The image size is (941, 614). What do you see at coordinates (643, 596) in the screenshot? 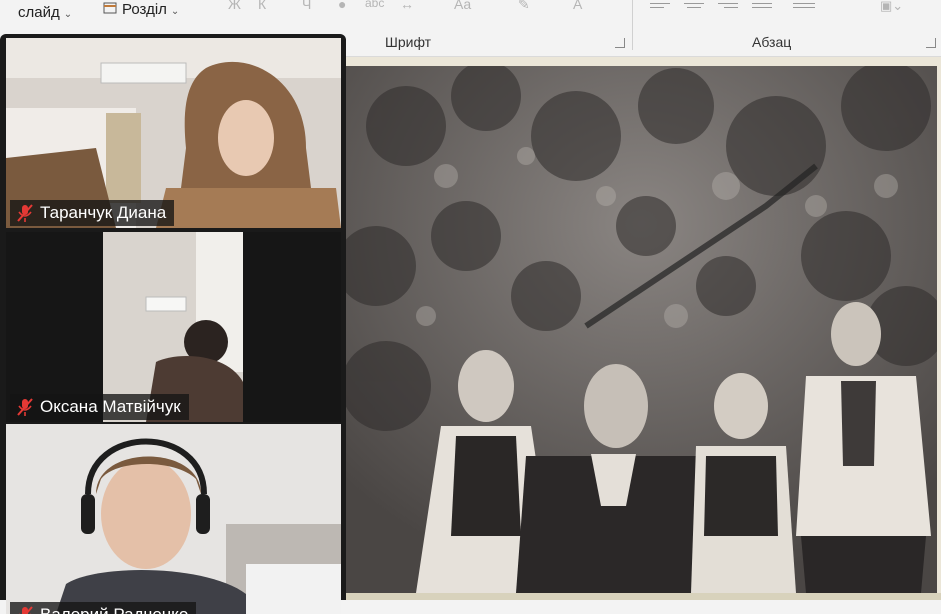
I see `slide-bottom-border` at bounding box center [643, 596].